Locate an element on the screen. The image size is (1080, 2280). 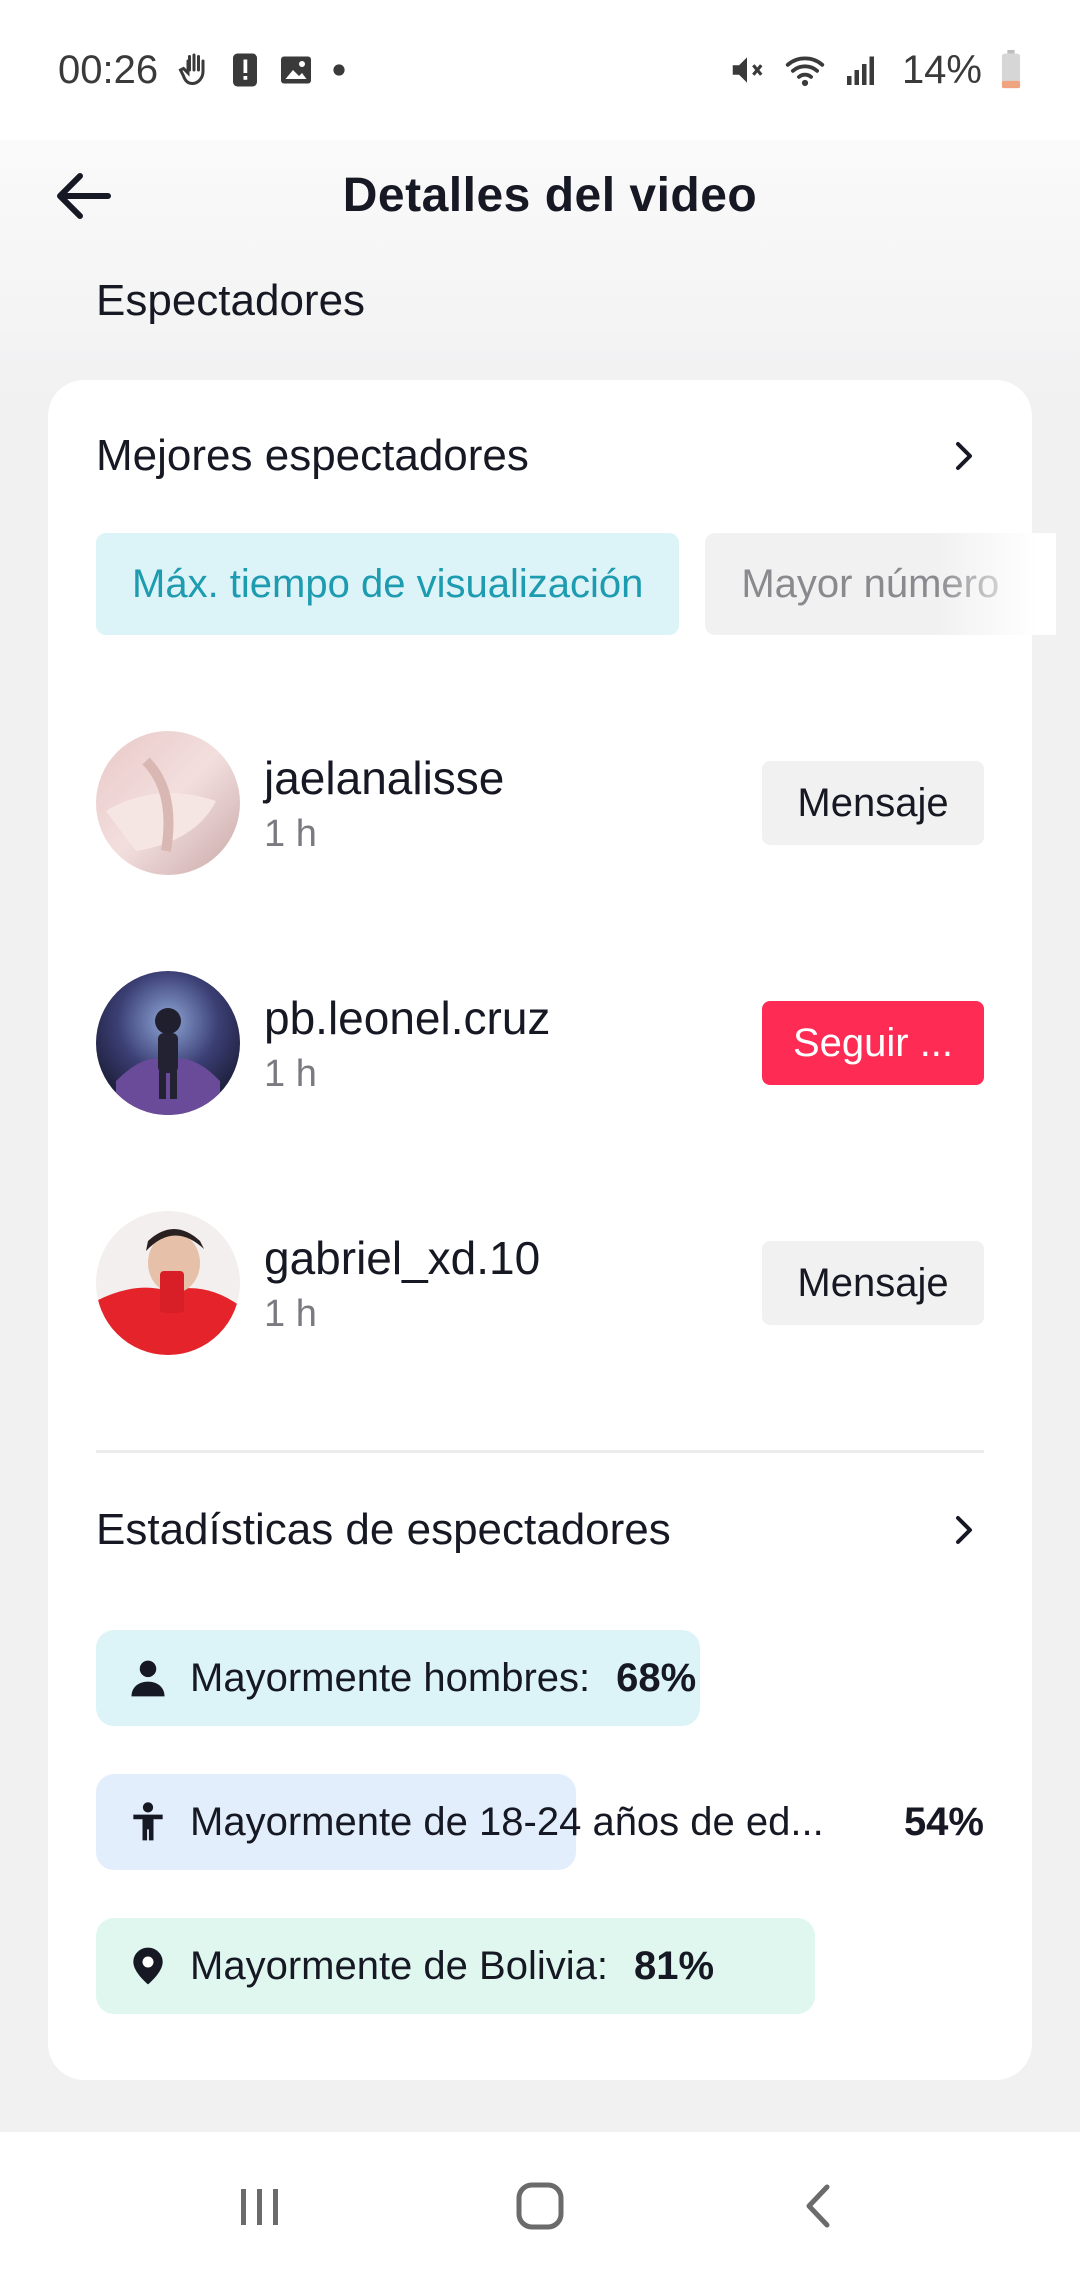
signal-icon is located at coordinates (862, 70).